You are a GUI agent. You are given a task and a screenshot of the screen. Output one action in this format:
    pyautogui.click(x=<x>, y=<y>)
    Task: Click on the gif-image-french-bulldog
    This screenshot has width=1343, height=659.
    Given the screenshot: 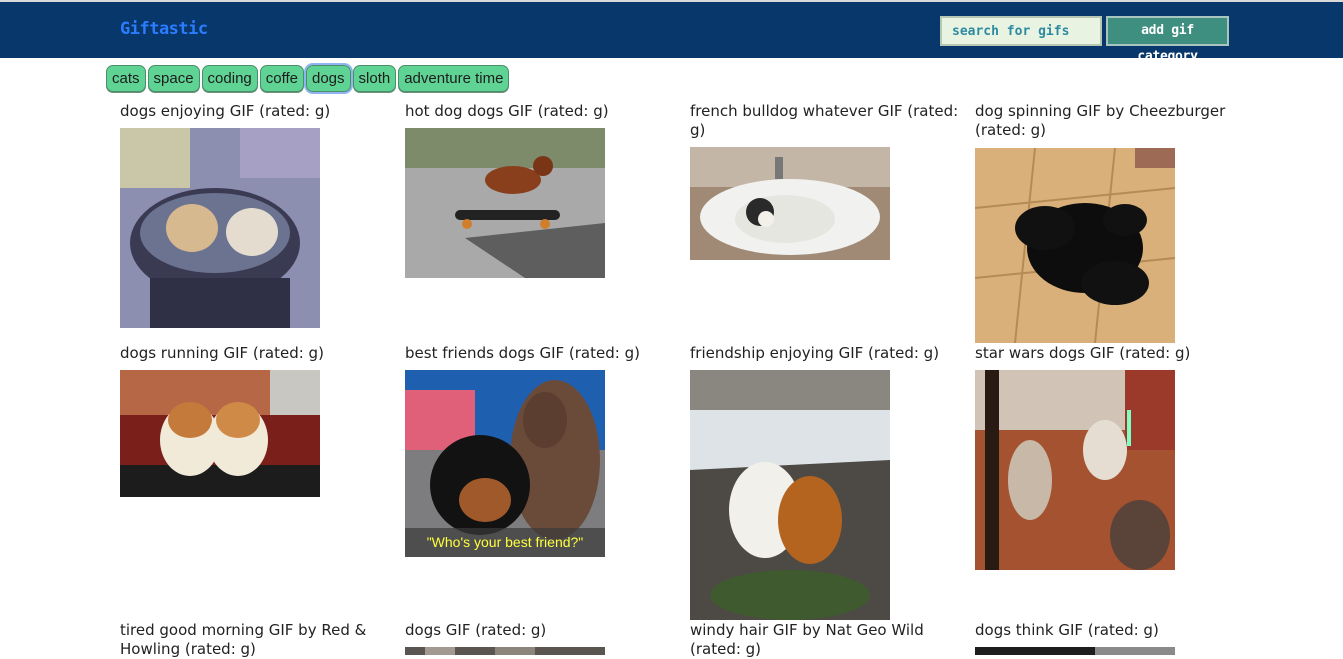 What is the action you would take?
    pyautogui.click(x=790, y=203)
    